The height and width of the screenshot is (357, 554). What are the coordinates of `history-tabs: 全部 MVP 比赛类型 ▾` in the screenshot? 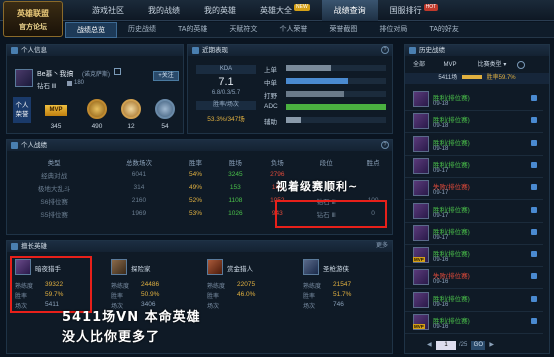 It's located at (477, 65).